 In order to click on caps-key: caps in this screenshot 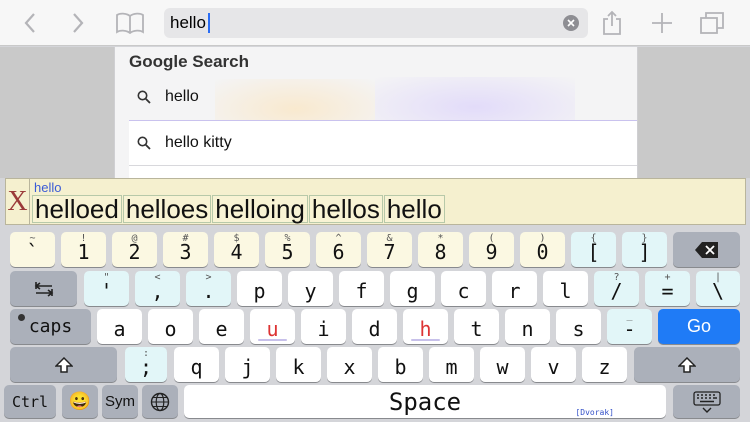, I will do `click(50, 326)`.